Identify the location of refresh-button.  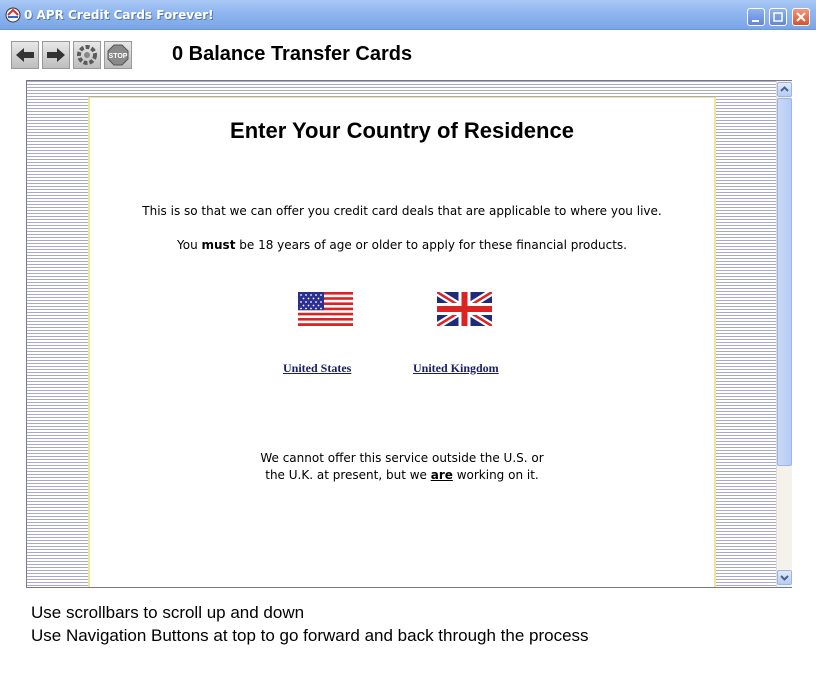
(87, 55).